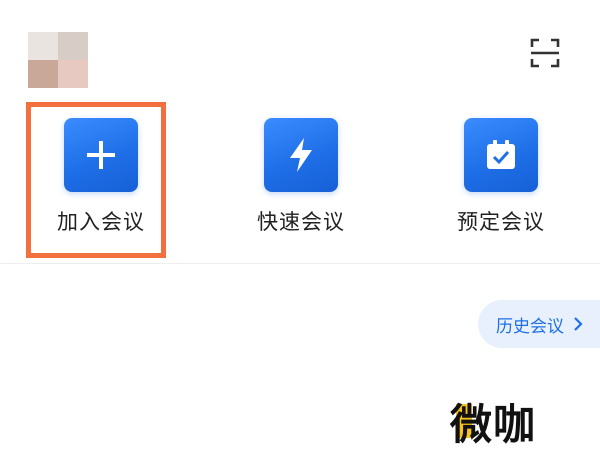 This screenshot has height=452, width=600. What do you see at coordinates (578, 324) in the screenshot?
I see `chevron-right-icon` at bounding box center [578, 324].